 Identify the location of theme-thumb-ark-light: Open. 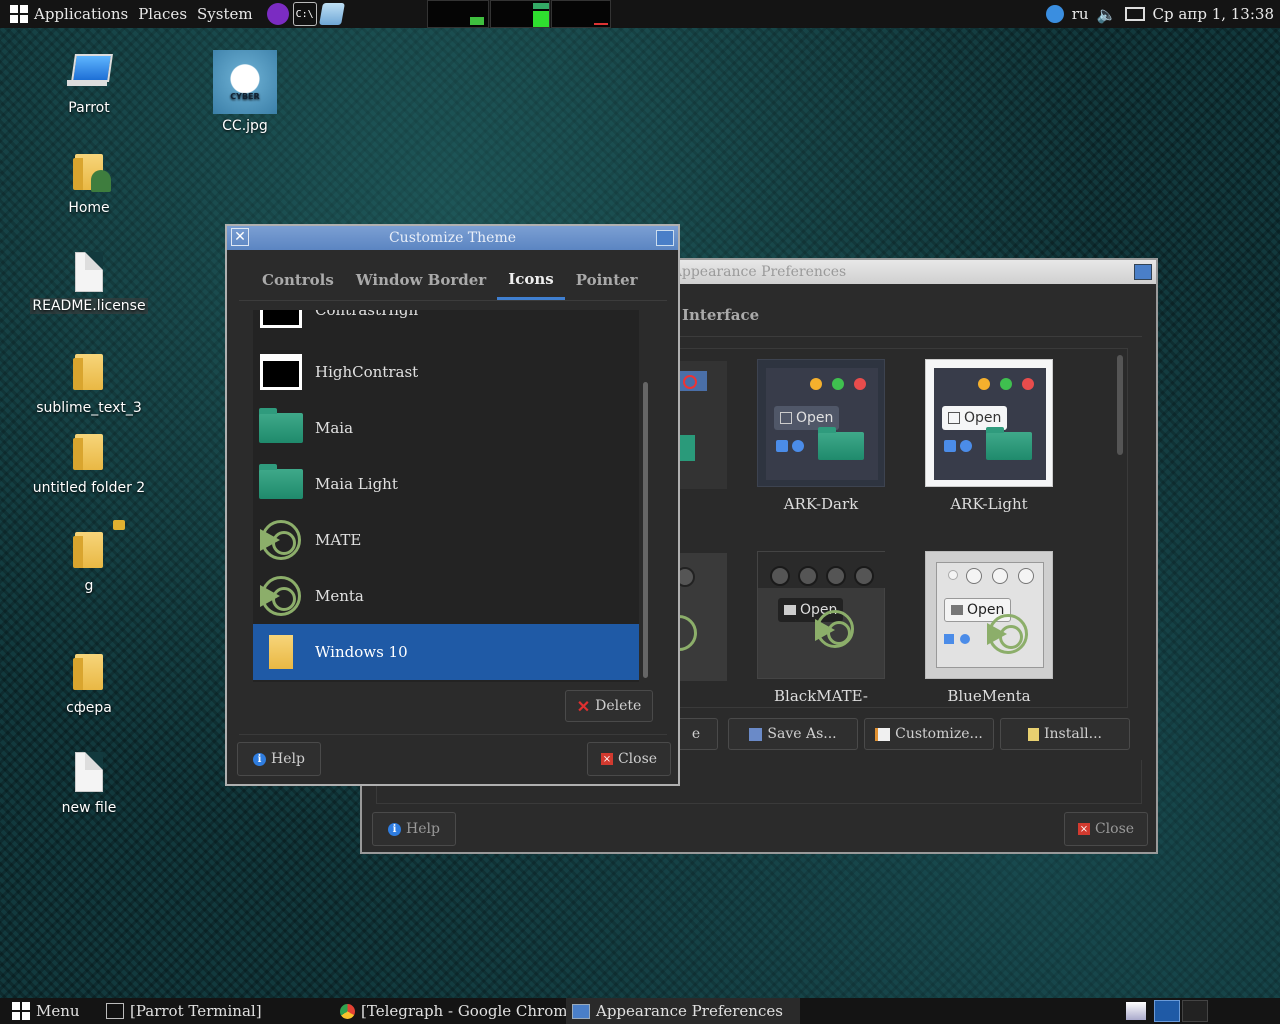
(989, 423).